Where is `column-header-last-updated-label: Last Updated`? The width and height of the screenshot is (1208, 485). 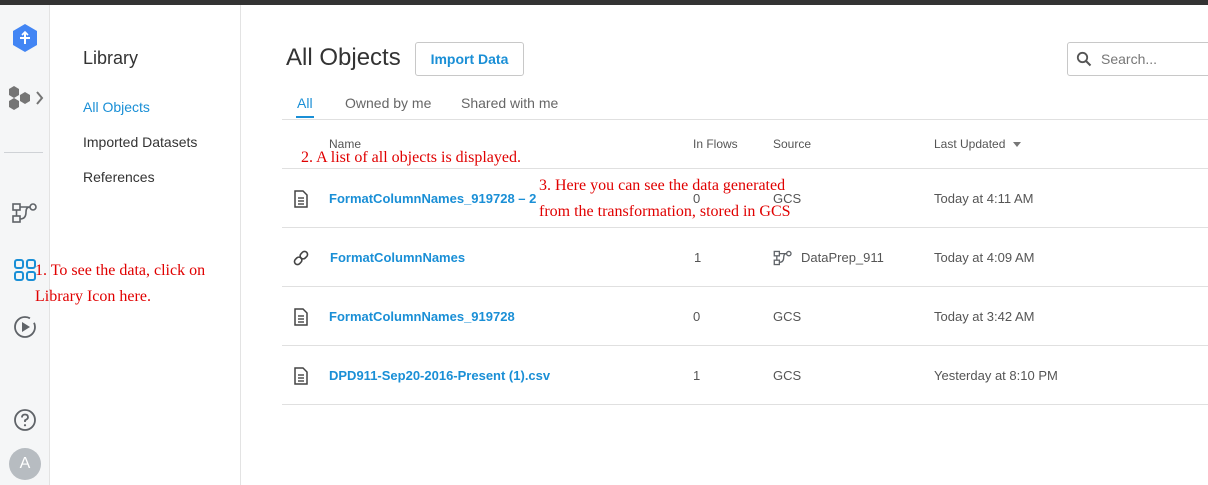 column-header-last-updated-label: Last Updated is located at coordinates (970, 144).